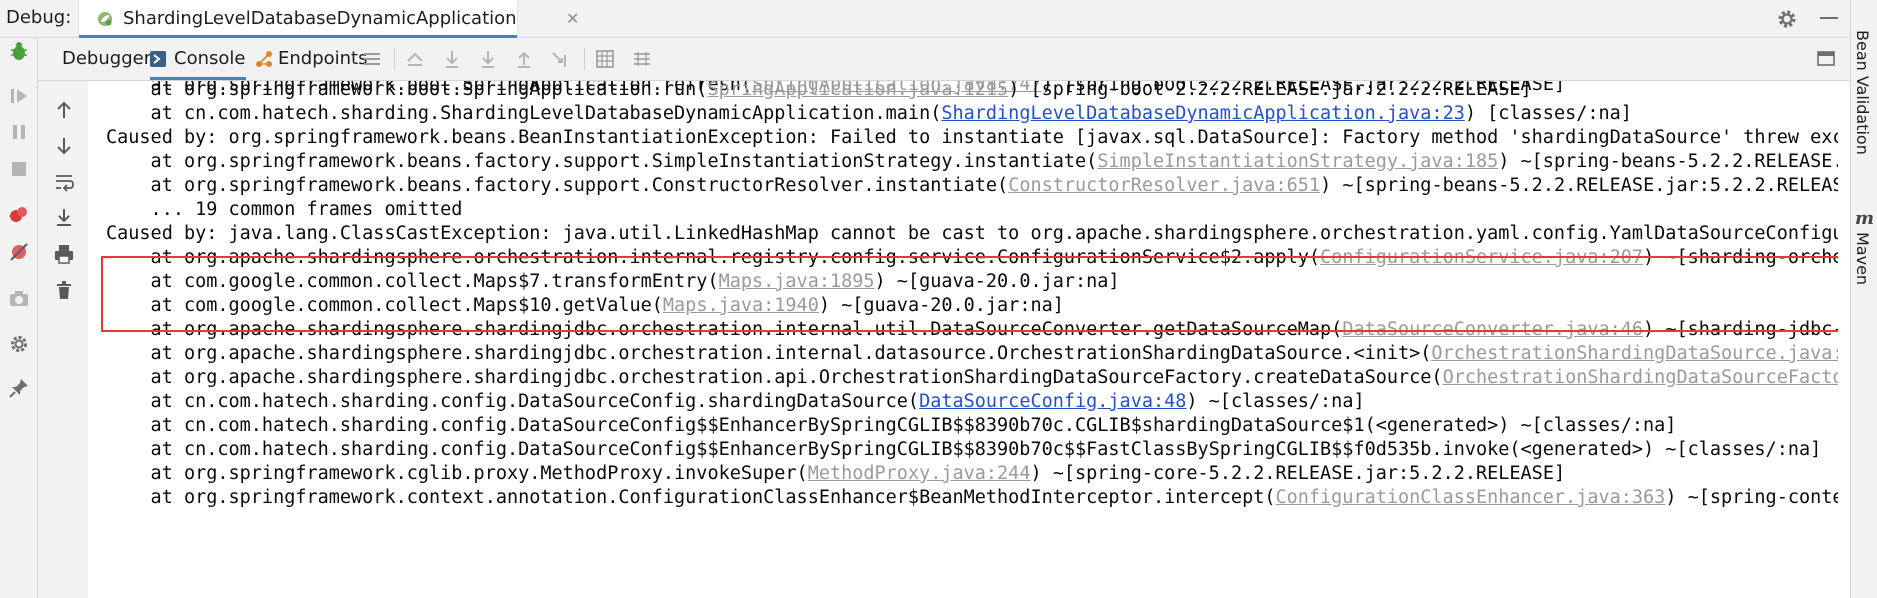 This screenshot has width=1877, height=598. Describe the element at coordinates (1164, 185) in the screenshot. I see `source-link: ConstructorResolver.java:651` at that location.